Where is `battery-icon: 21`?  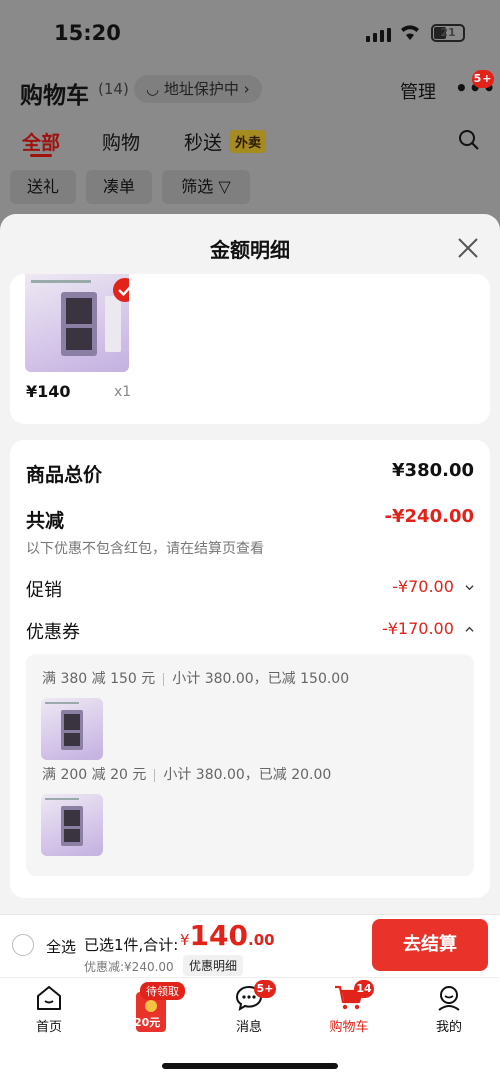 battery-icon: 21 is located at coordinates (448, 33).